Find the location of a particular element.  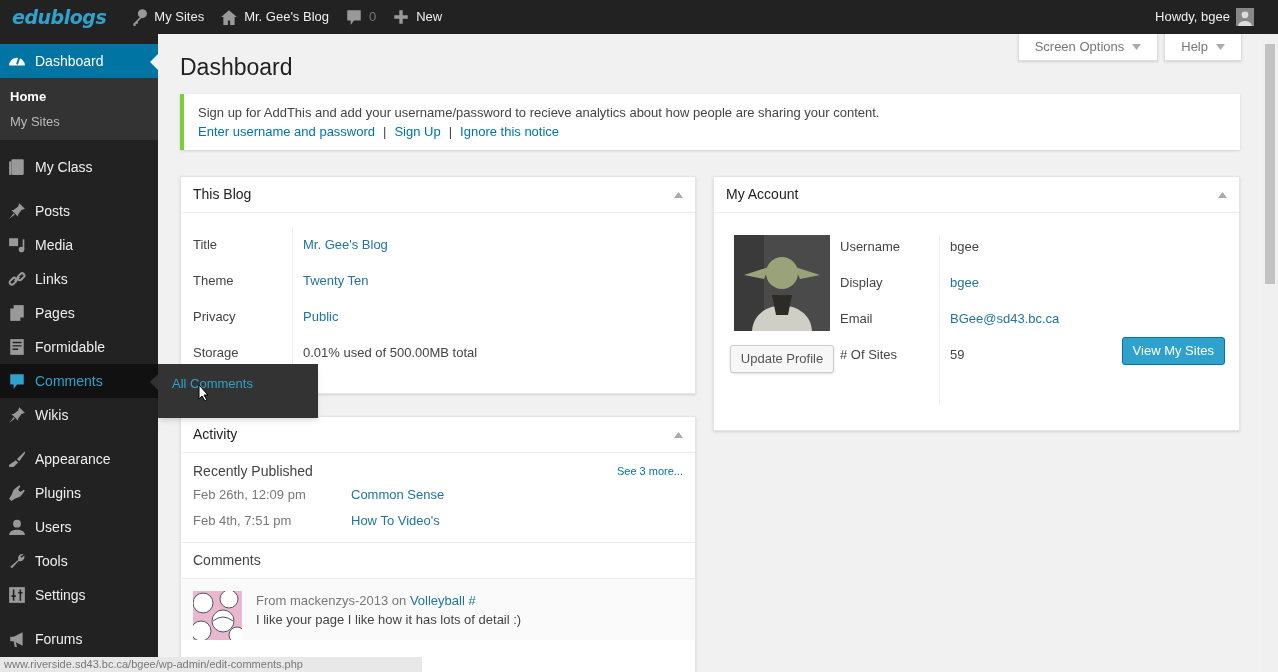

status-bar: www.riverside.sd43.bc.ca/bgee/wp-admin/edit-comments.php is located at coordinates (211, 664).